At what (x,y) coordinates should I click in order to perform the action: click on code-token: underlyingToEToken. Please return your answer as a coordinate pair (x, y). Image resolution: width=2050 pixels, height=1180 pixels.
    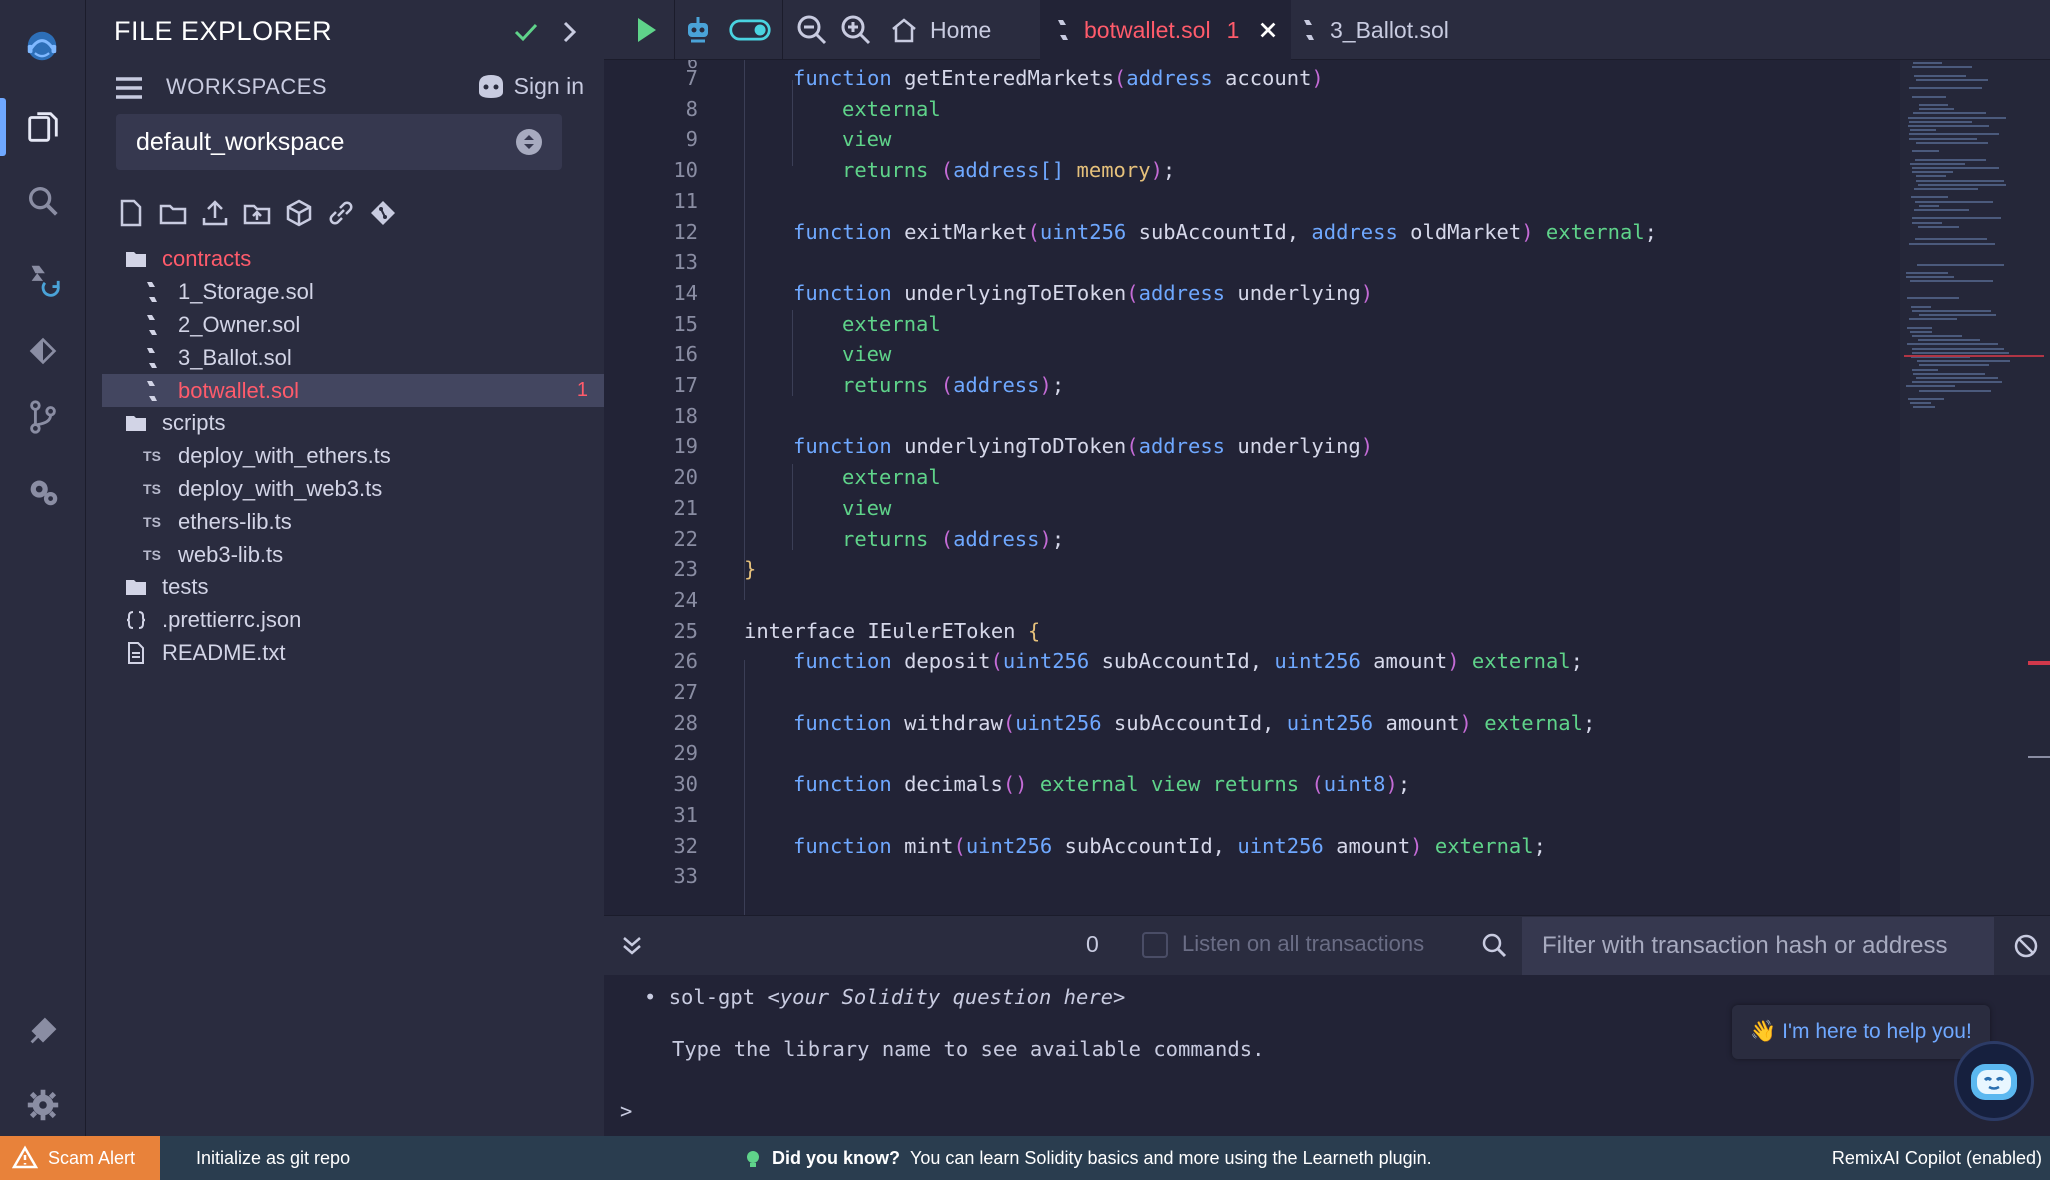
    Looking at the image, I should click on (1015, 292).